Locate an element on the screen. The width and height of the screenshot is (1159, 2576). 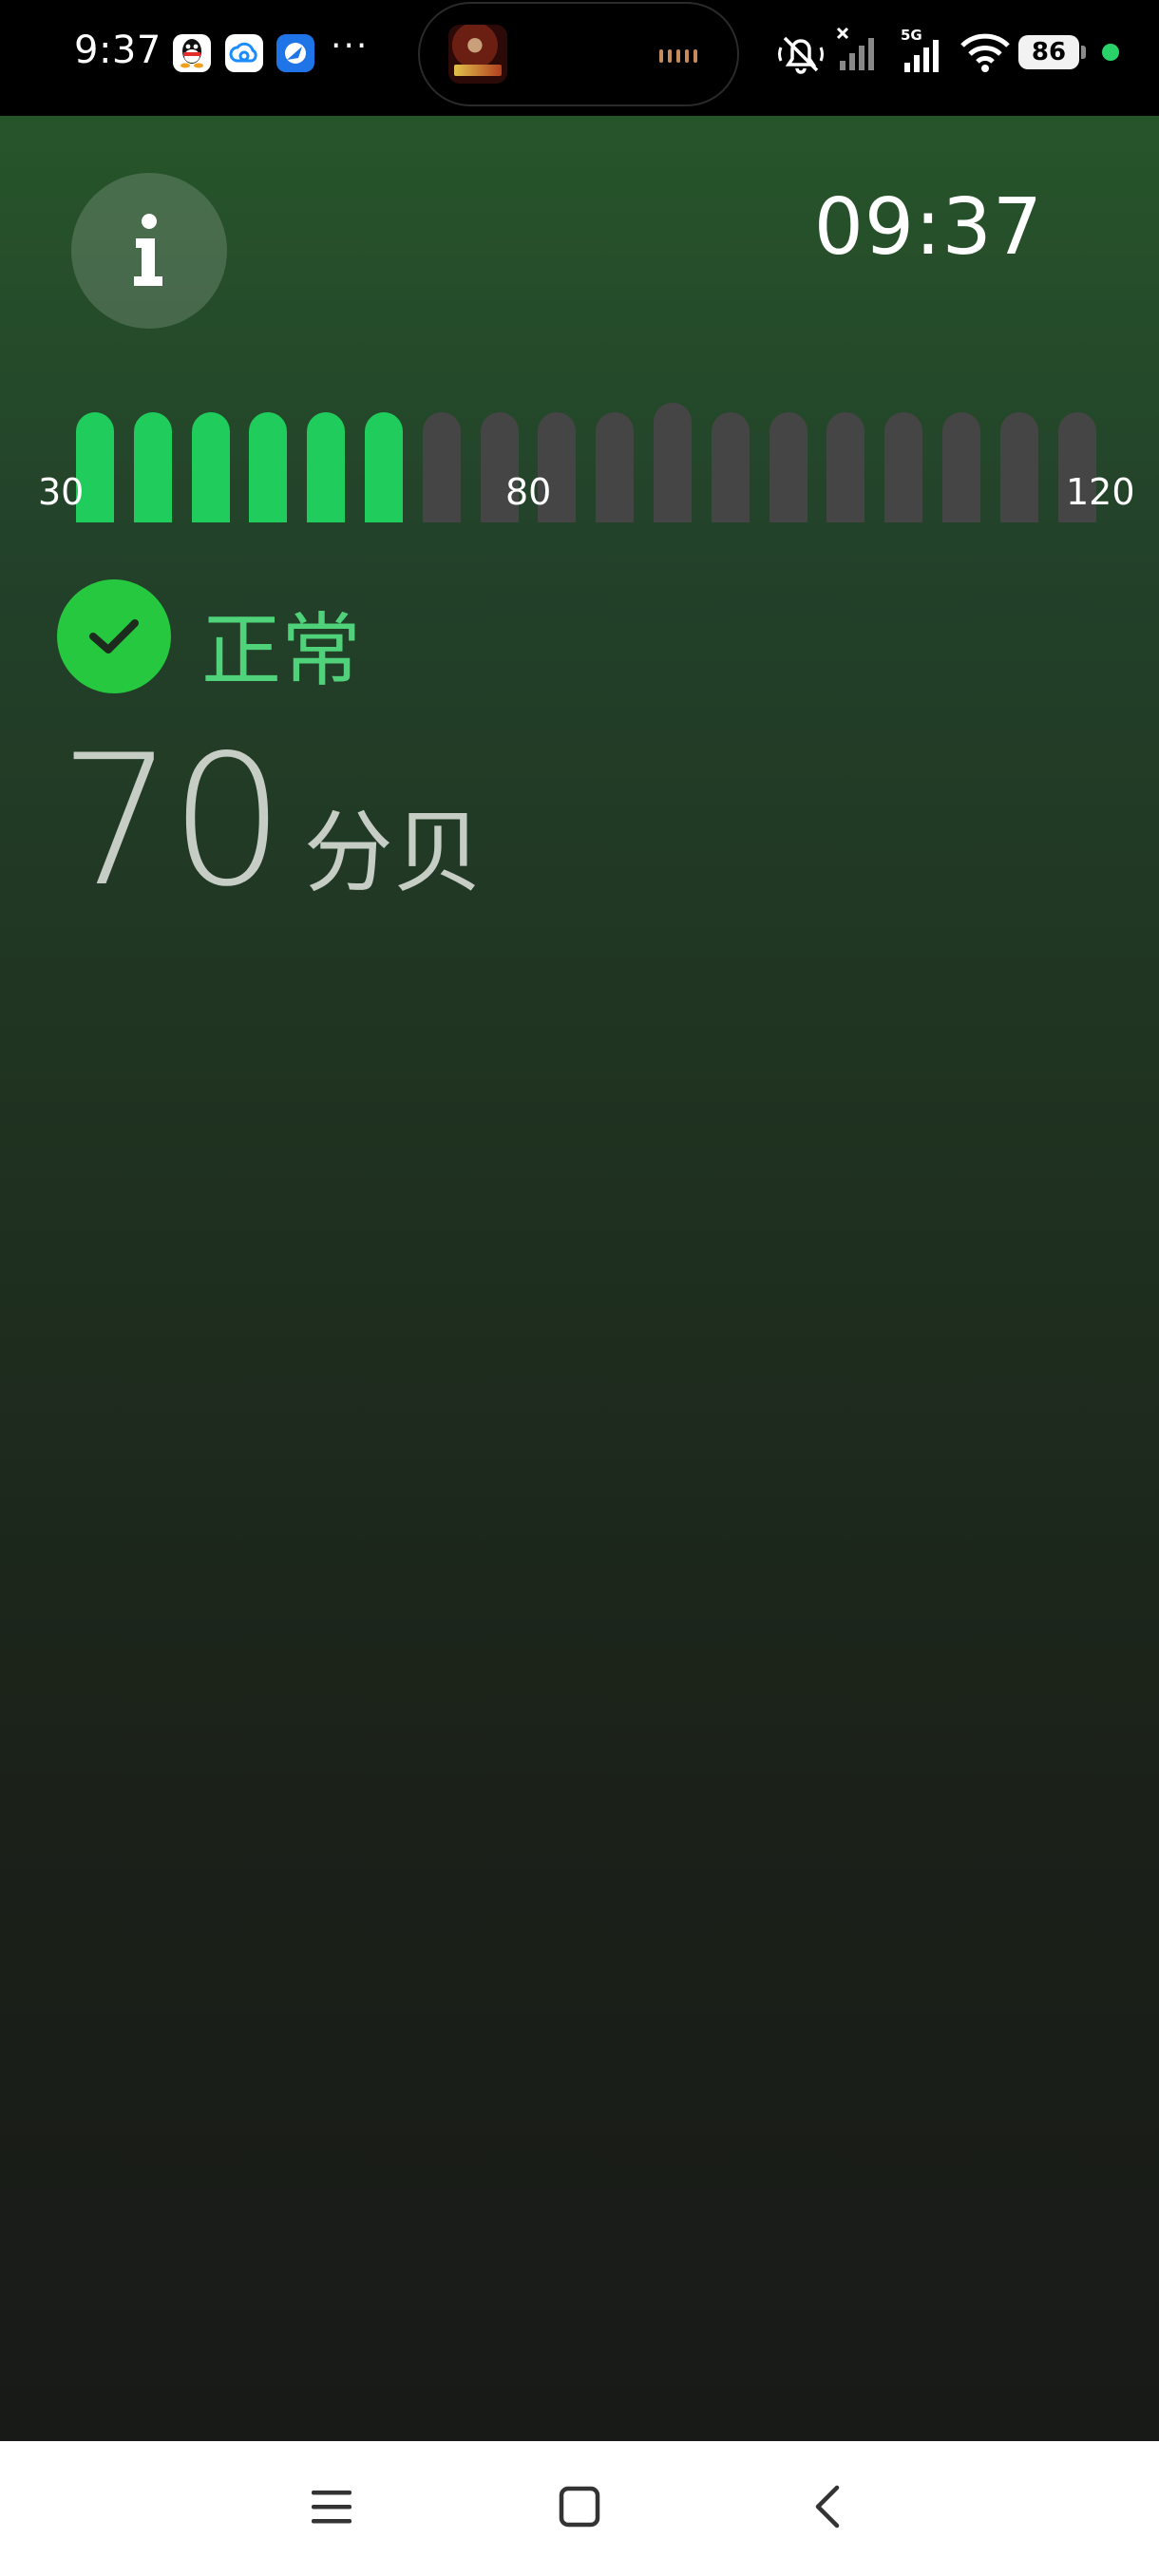
recent-apps-button is located at coordinates (331, 2506).